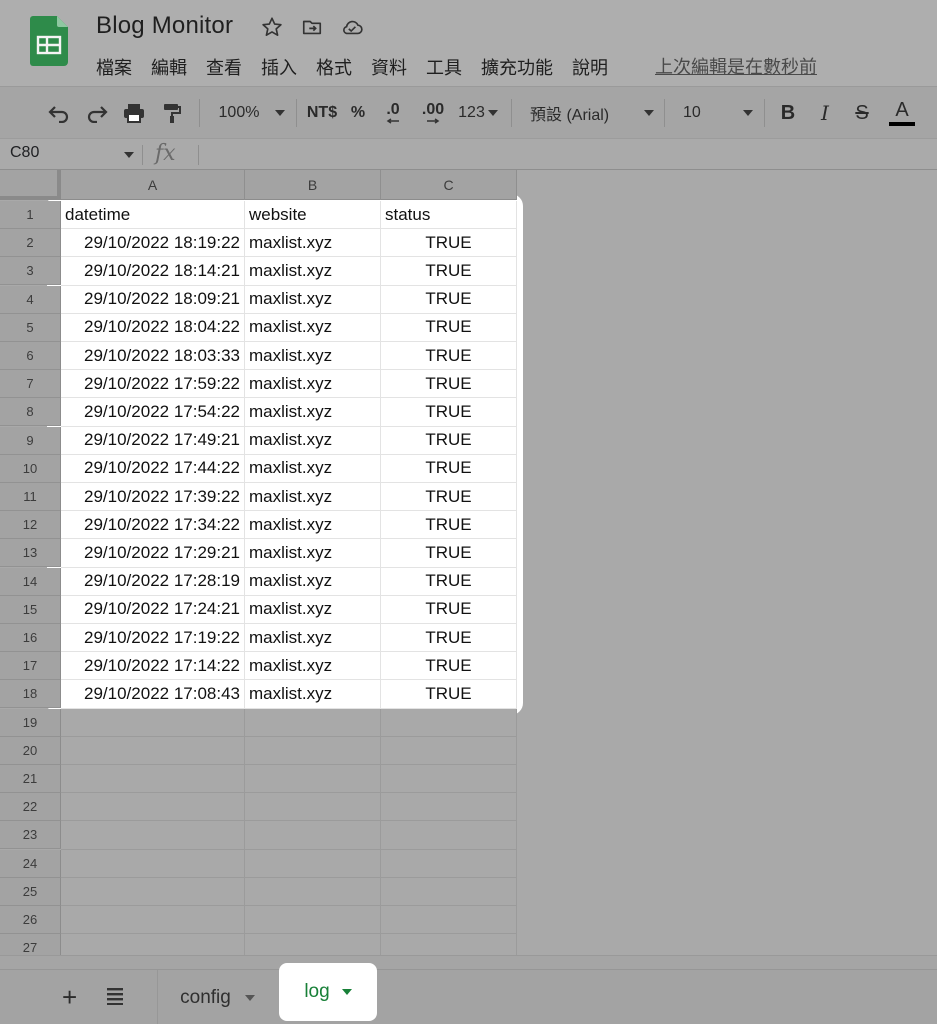  I want to click on table-cell: 29/10/2022 18:09:21, so click(153, 299).